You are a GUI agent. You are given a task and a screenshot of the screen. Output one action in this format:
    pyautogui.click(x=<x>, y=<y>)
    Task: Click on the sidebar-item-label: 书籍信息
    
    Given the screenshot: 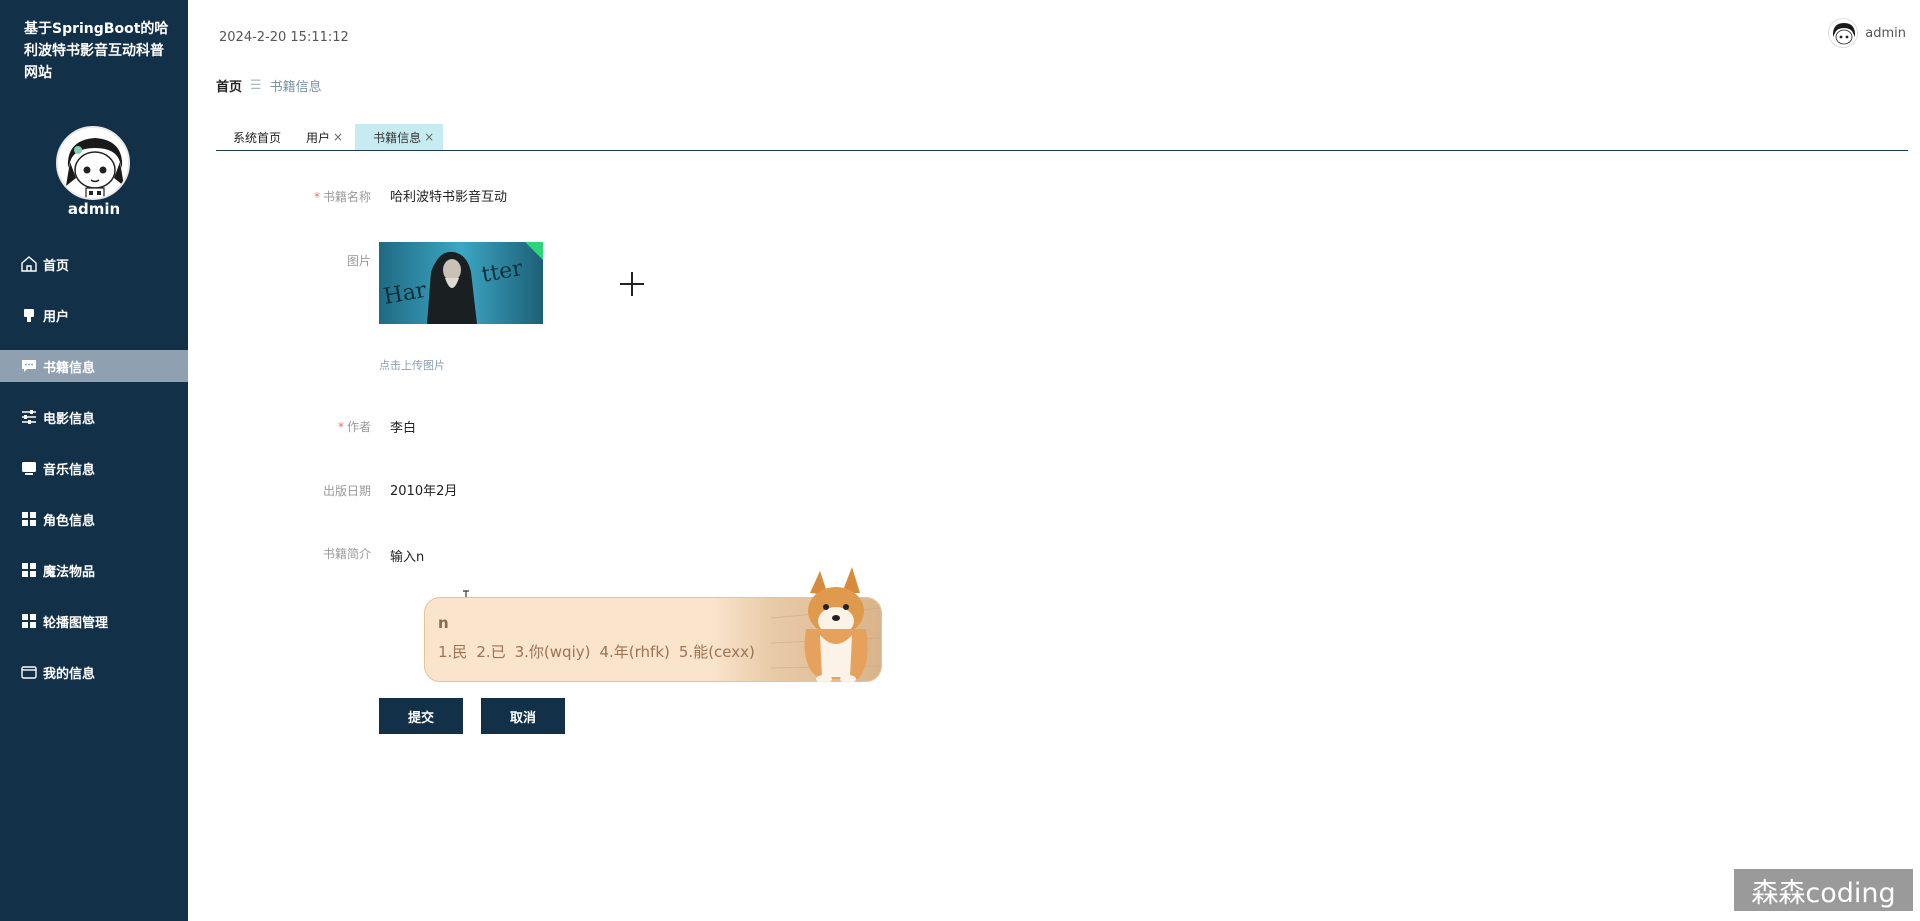 What is the action you would take?
    pyautogui.click(x=69, y=368)
    